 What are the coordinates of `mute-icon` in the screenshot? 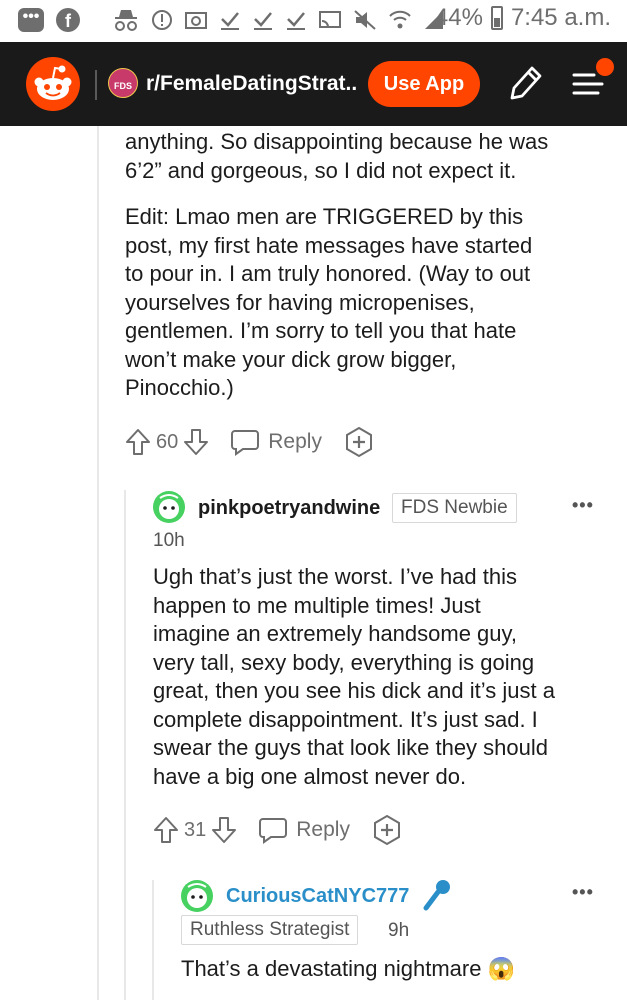 It's located at (365, 20).